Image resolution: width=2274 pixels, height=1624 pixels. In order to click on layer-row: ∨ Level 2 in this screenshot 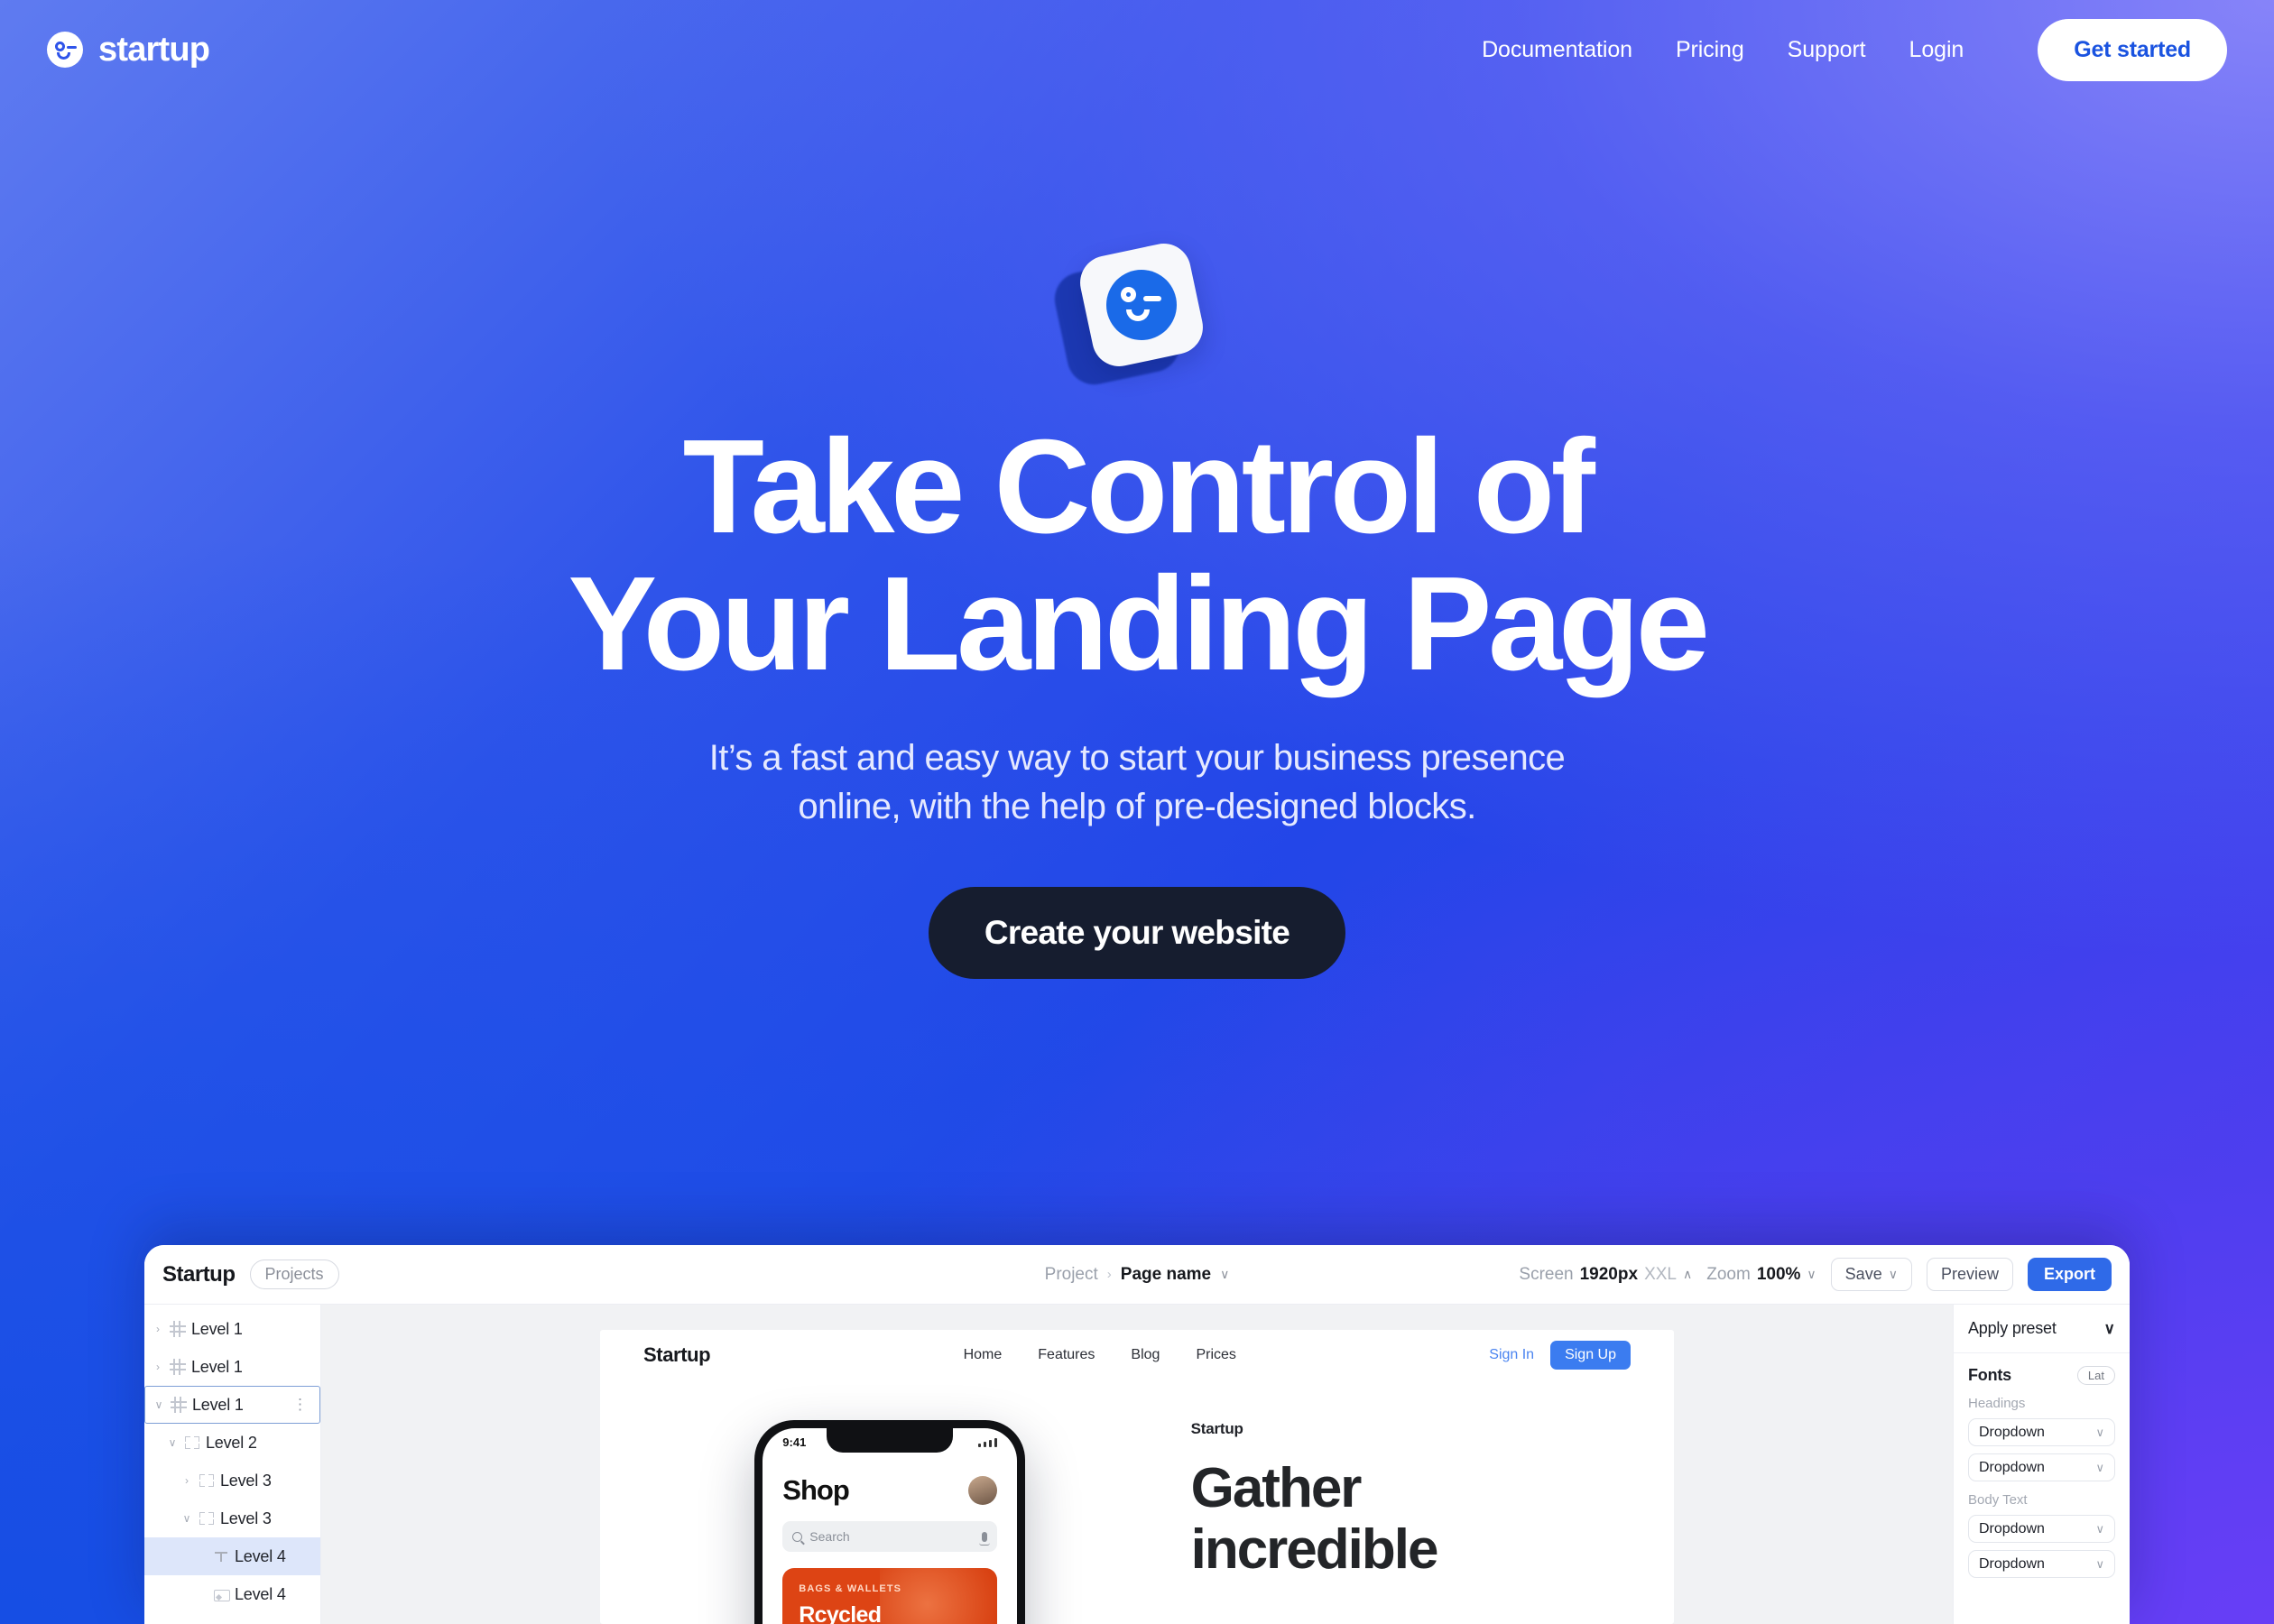, I will do `click(232, 1443)`.